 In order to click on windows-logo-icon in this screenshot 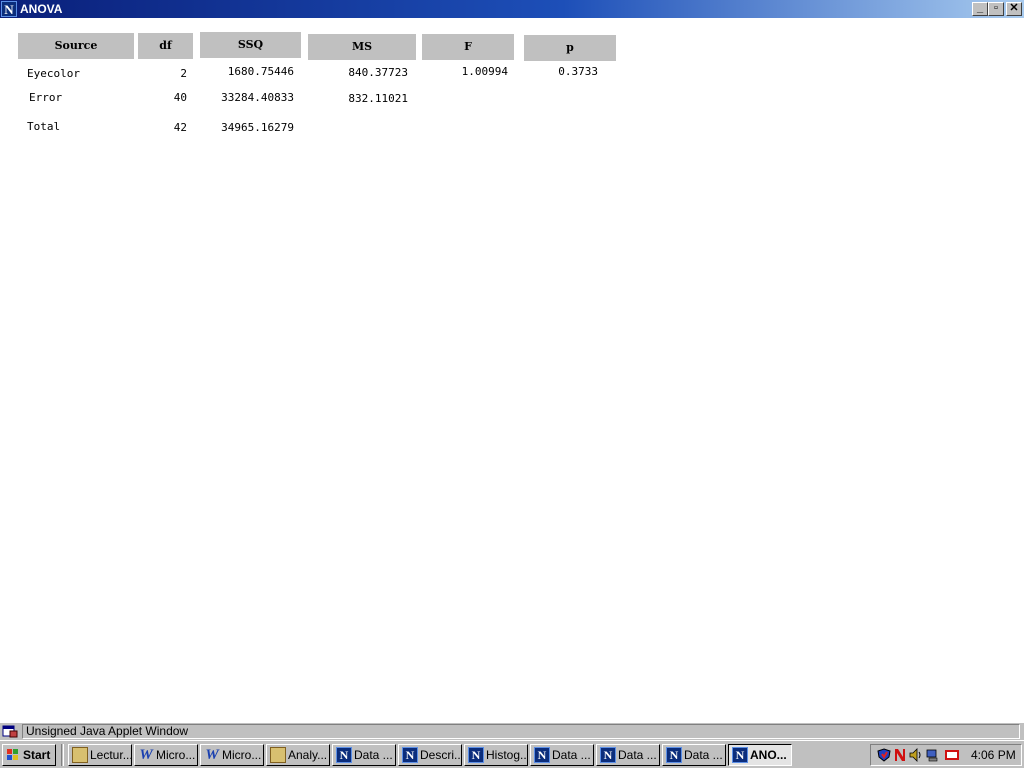, I will do `click(12, 754)`.